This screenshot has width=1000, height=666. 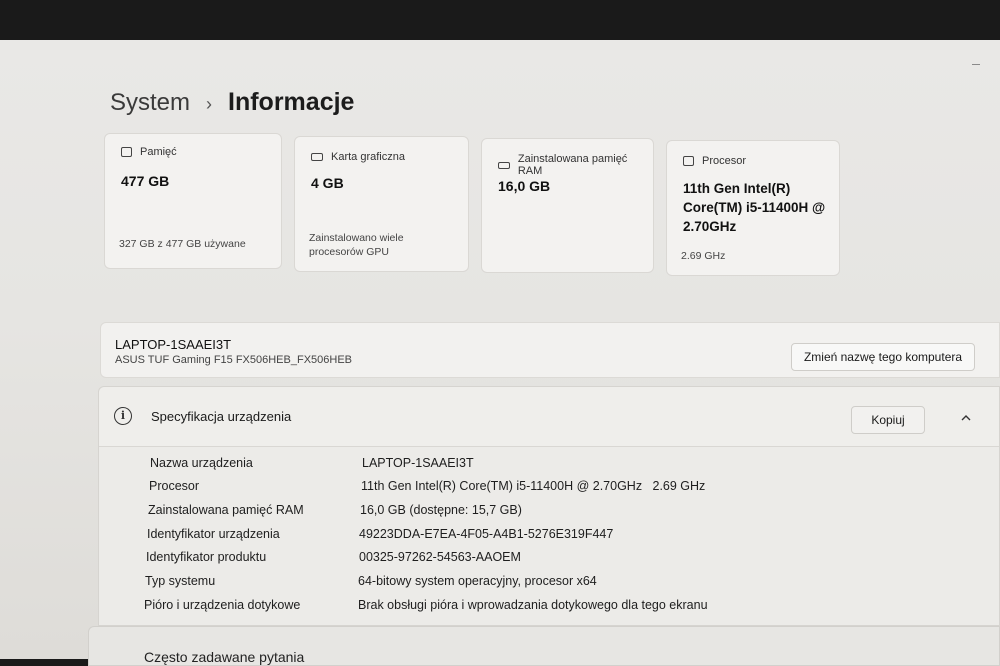 I want to click on spec-label: Typ systemu, so click(x=180, y=581).